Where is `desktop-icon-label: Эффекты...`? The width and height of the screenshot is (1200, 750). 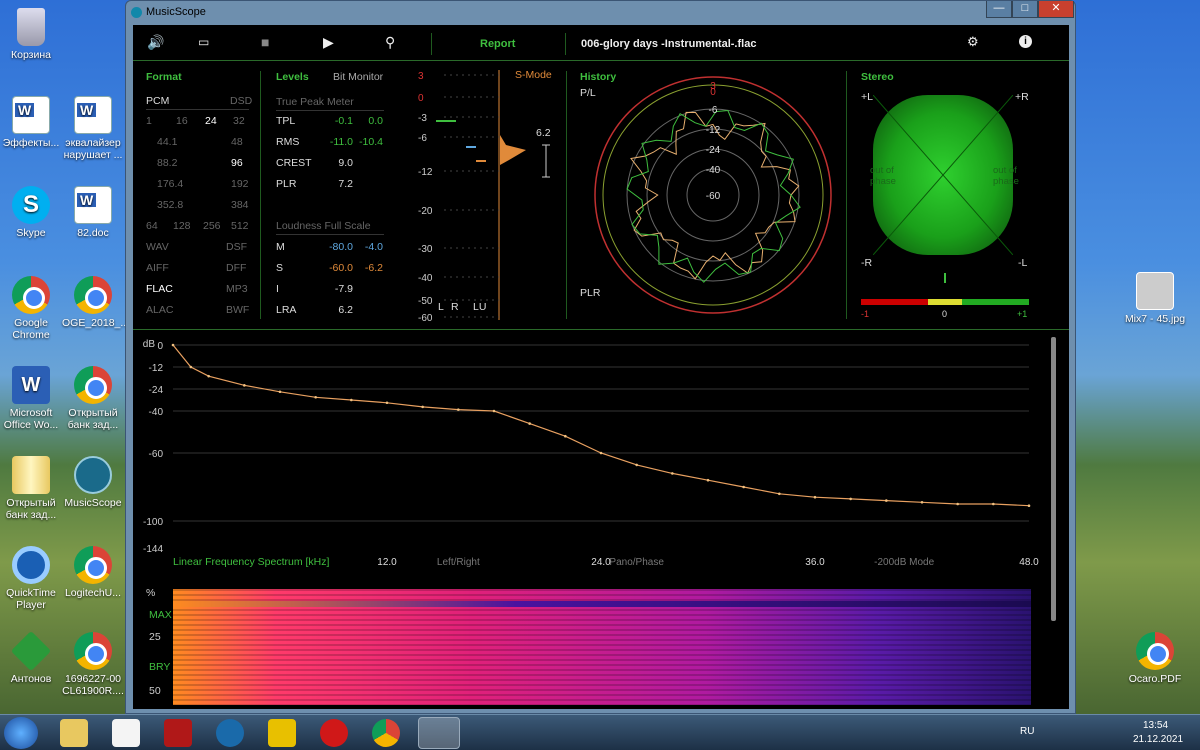
desktop-icon-label: Эффекты... is located at coordinates (31, 143).